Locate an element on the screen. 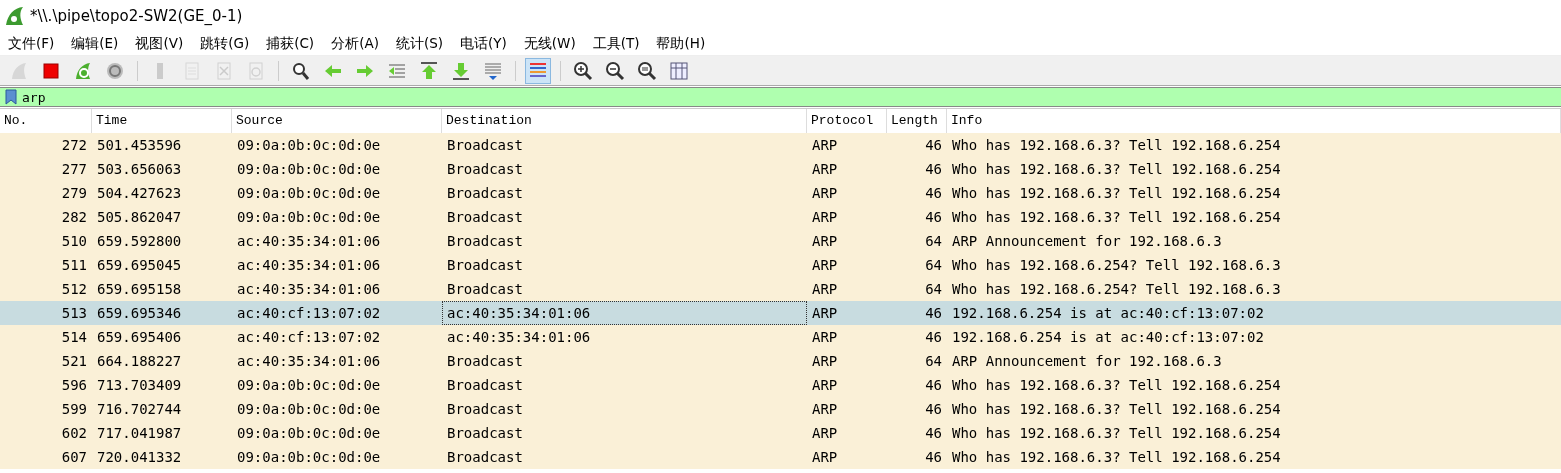 This screenshot has height=473, width=1561. menu-item: 编辑(E) is located at coordinates (95, 43).